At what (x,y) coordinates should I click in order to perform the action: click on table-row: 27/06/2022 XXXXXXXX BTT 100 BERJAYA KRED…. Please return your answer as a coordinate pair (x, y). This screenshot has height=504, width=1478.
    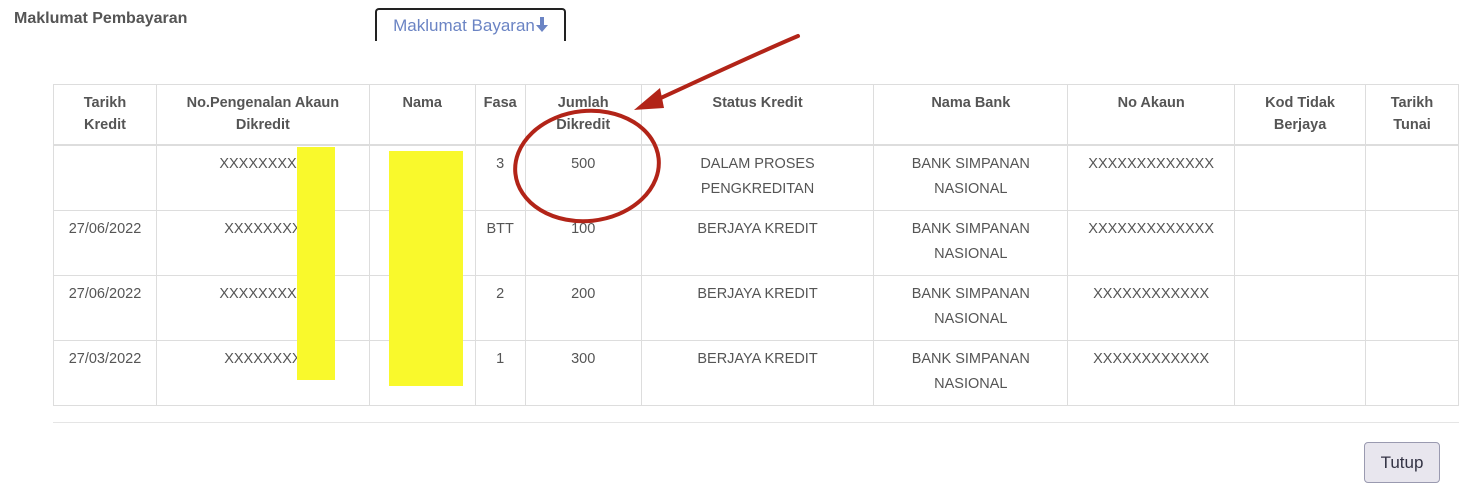
    Looking at the image, I should click on (756, 243).